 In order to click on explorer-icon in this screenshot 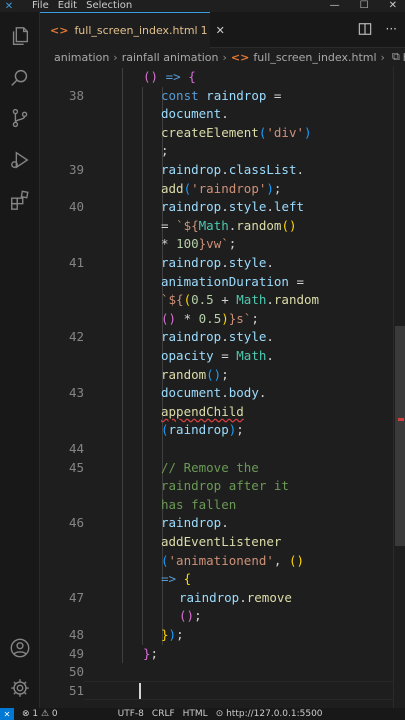, I will do `click(20, 36)`.